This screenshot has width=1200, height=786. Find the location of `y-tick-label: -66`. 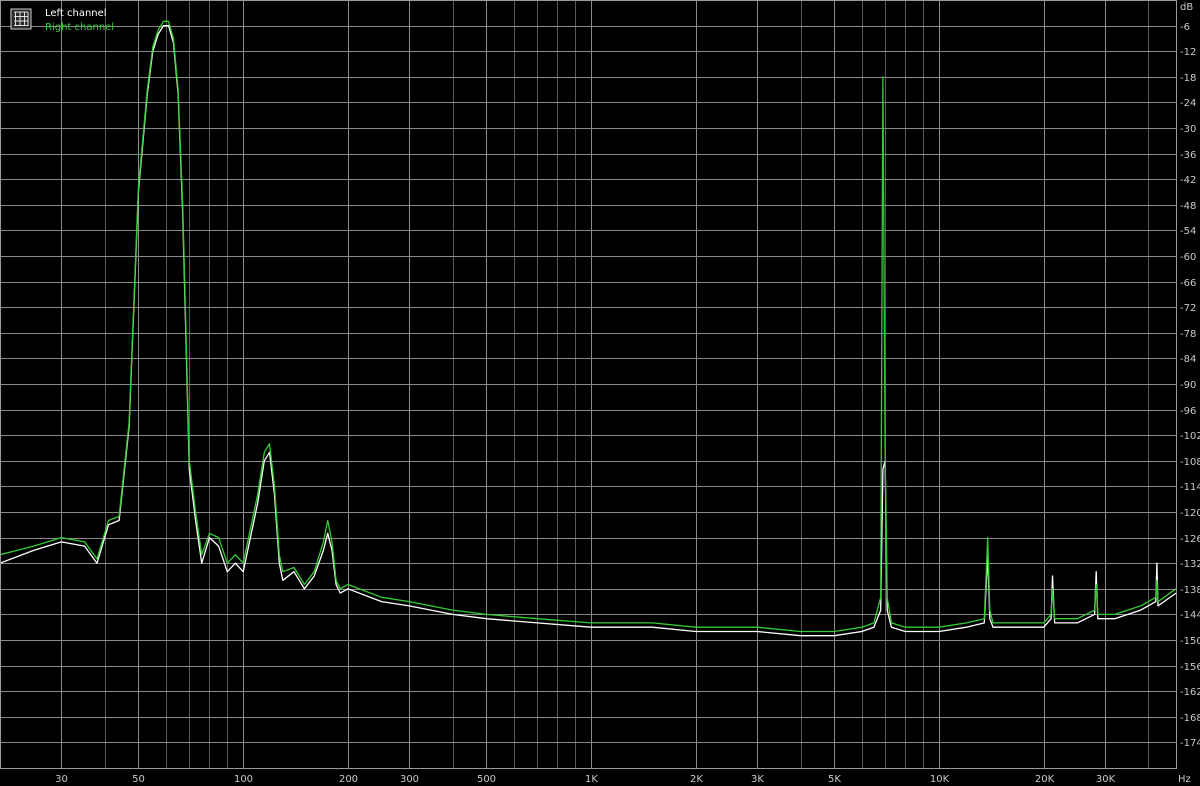

y-tick-label: -66 is located at coordinates (1188, 283).